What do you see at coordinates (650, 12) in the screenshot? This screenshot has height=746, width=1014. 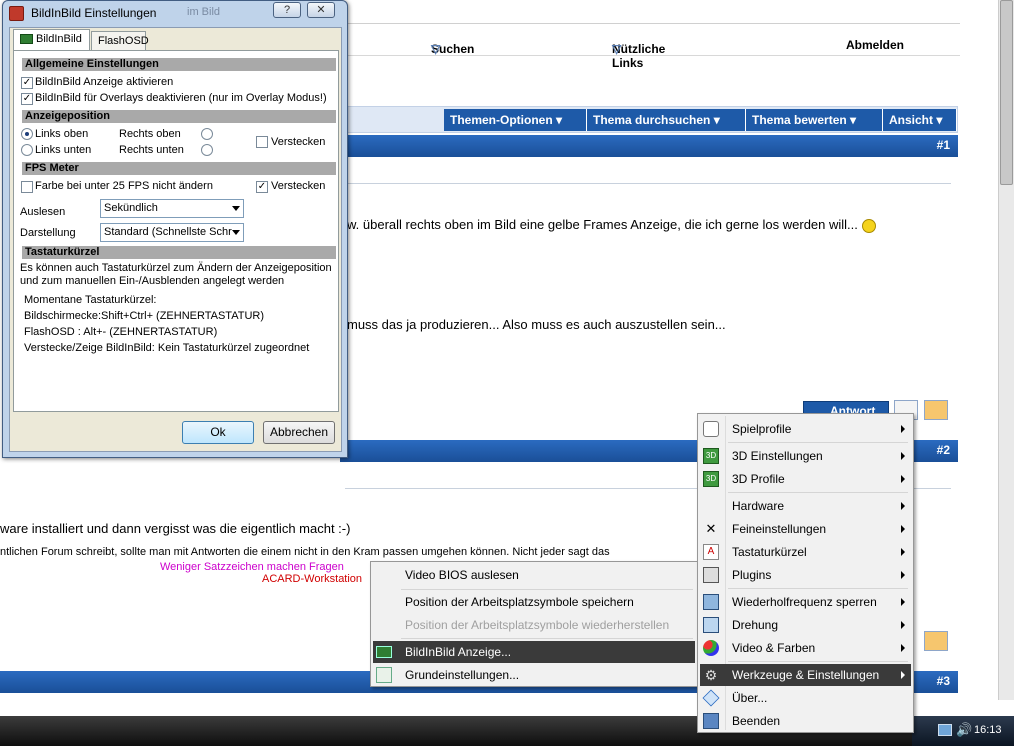 I see `forum-top-strip` at bounding box center [650, 12].